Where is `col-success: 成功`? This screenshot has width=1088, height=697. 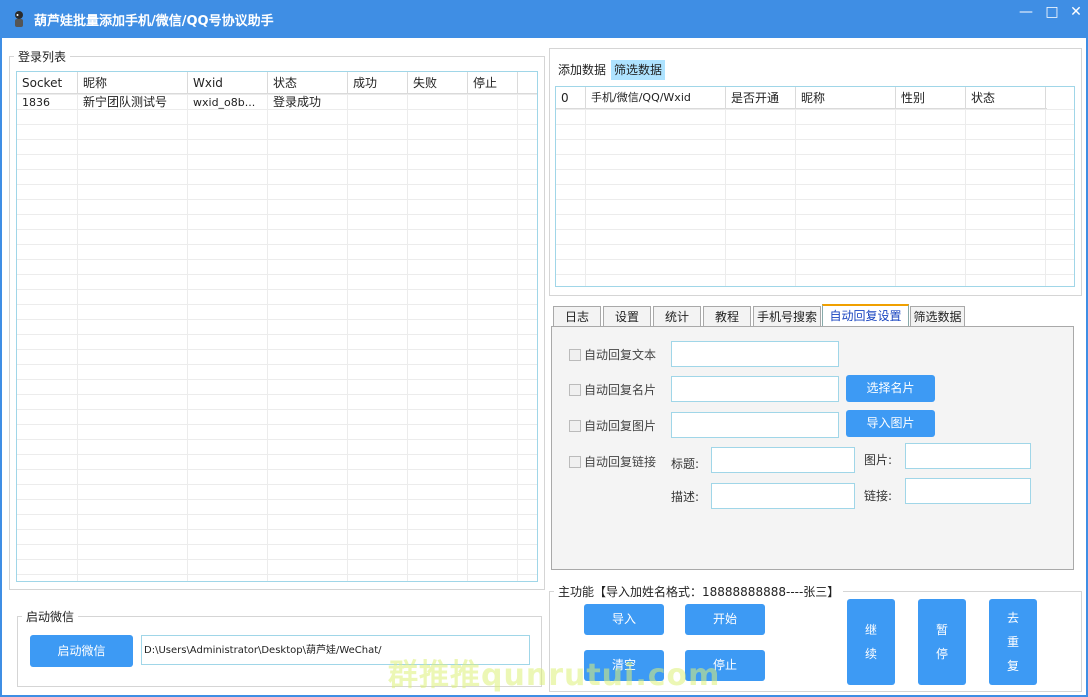
col-success: 成功 is located at coordinates (378, 83).